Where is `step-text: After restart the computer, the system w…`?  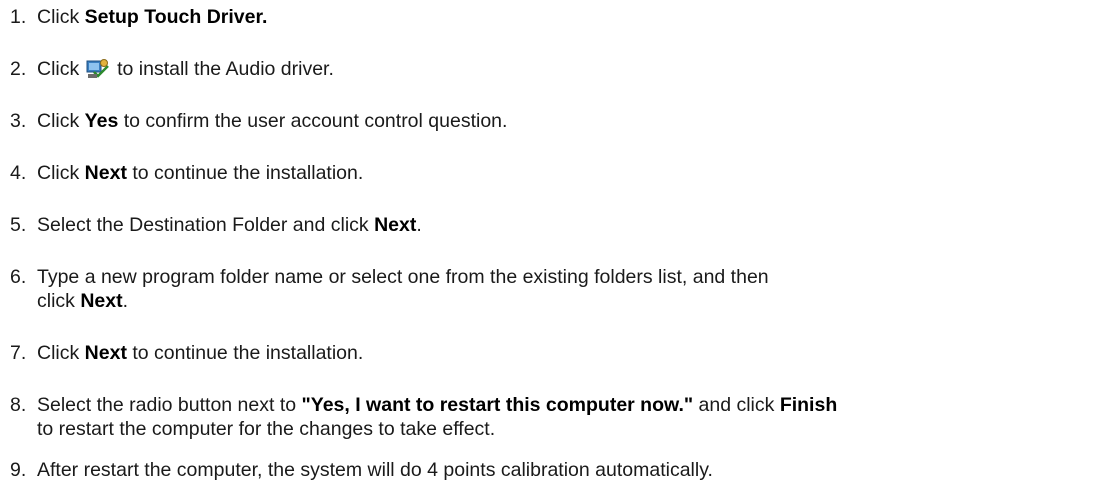 step-text: After restart the computer, the system w… is located at coordinates (375, 470).